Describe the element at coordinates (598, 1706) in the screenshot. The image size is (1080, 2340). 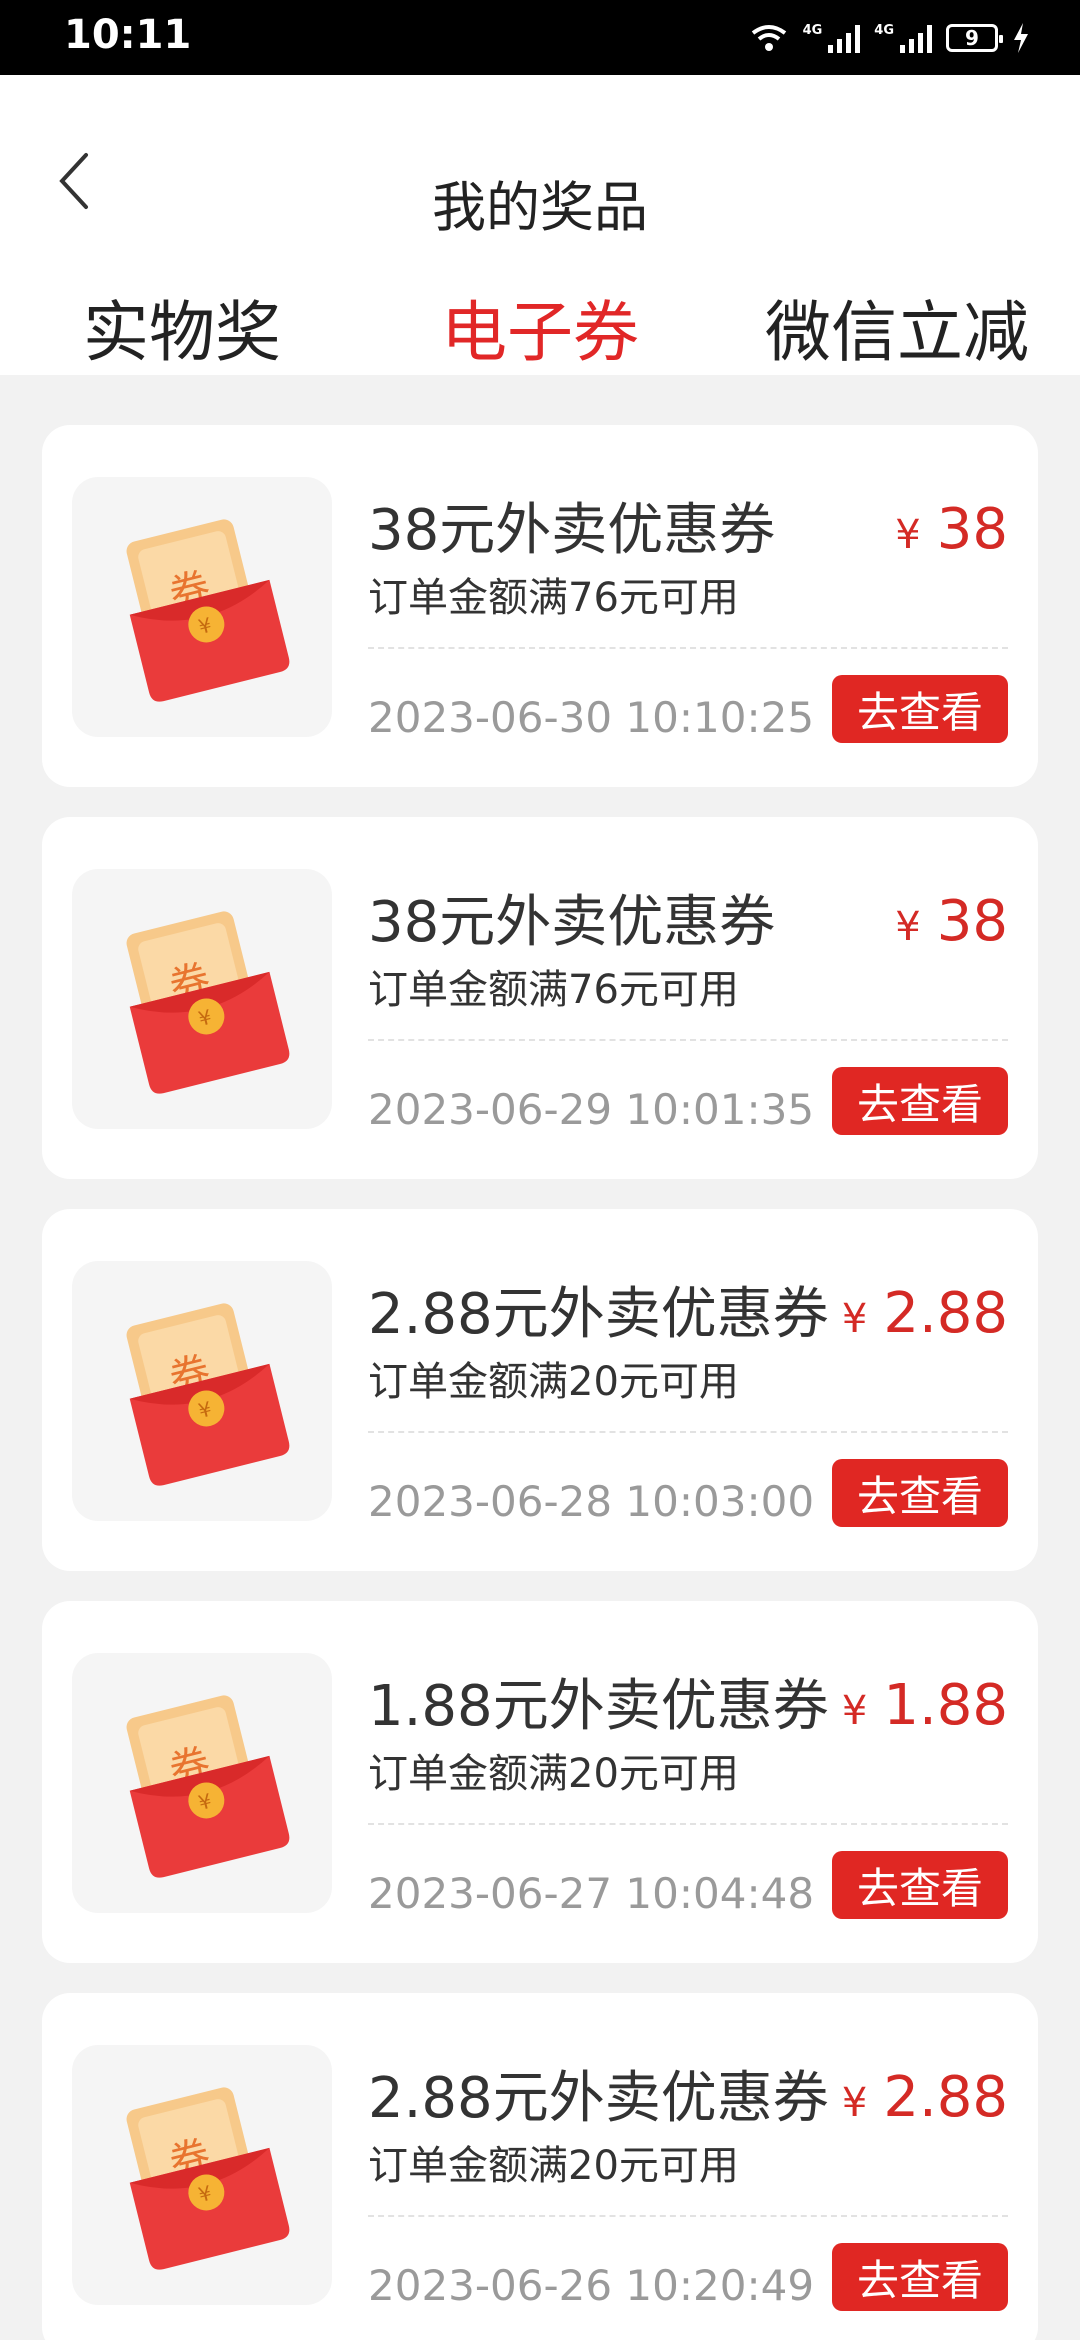
I see `coupon-title: 1.88元外卖优惠券` at that location.